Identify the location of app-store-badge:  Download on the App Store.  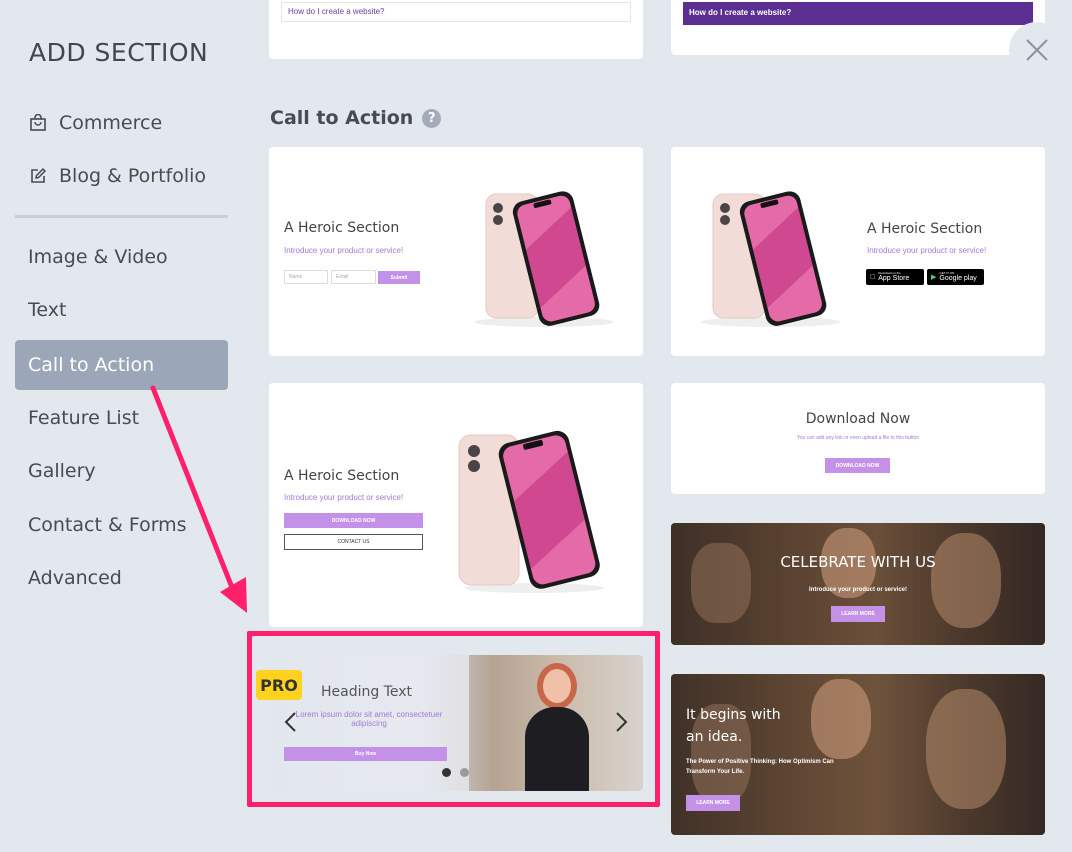
(895, 277).